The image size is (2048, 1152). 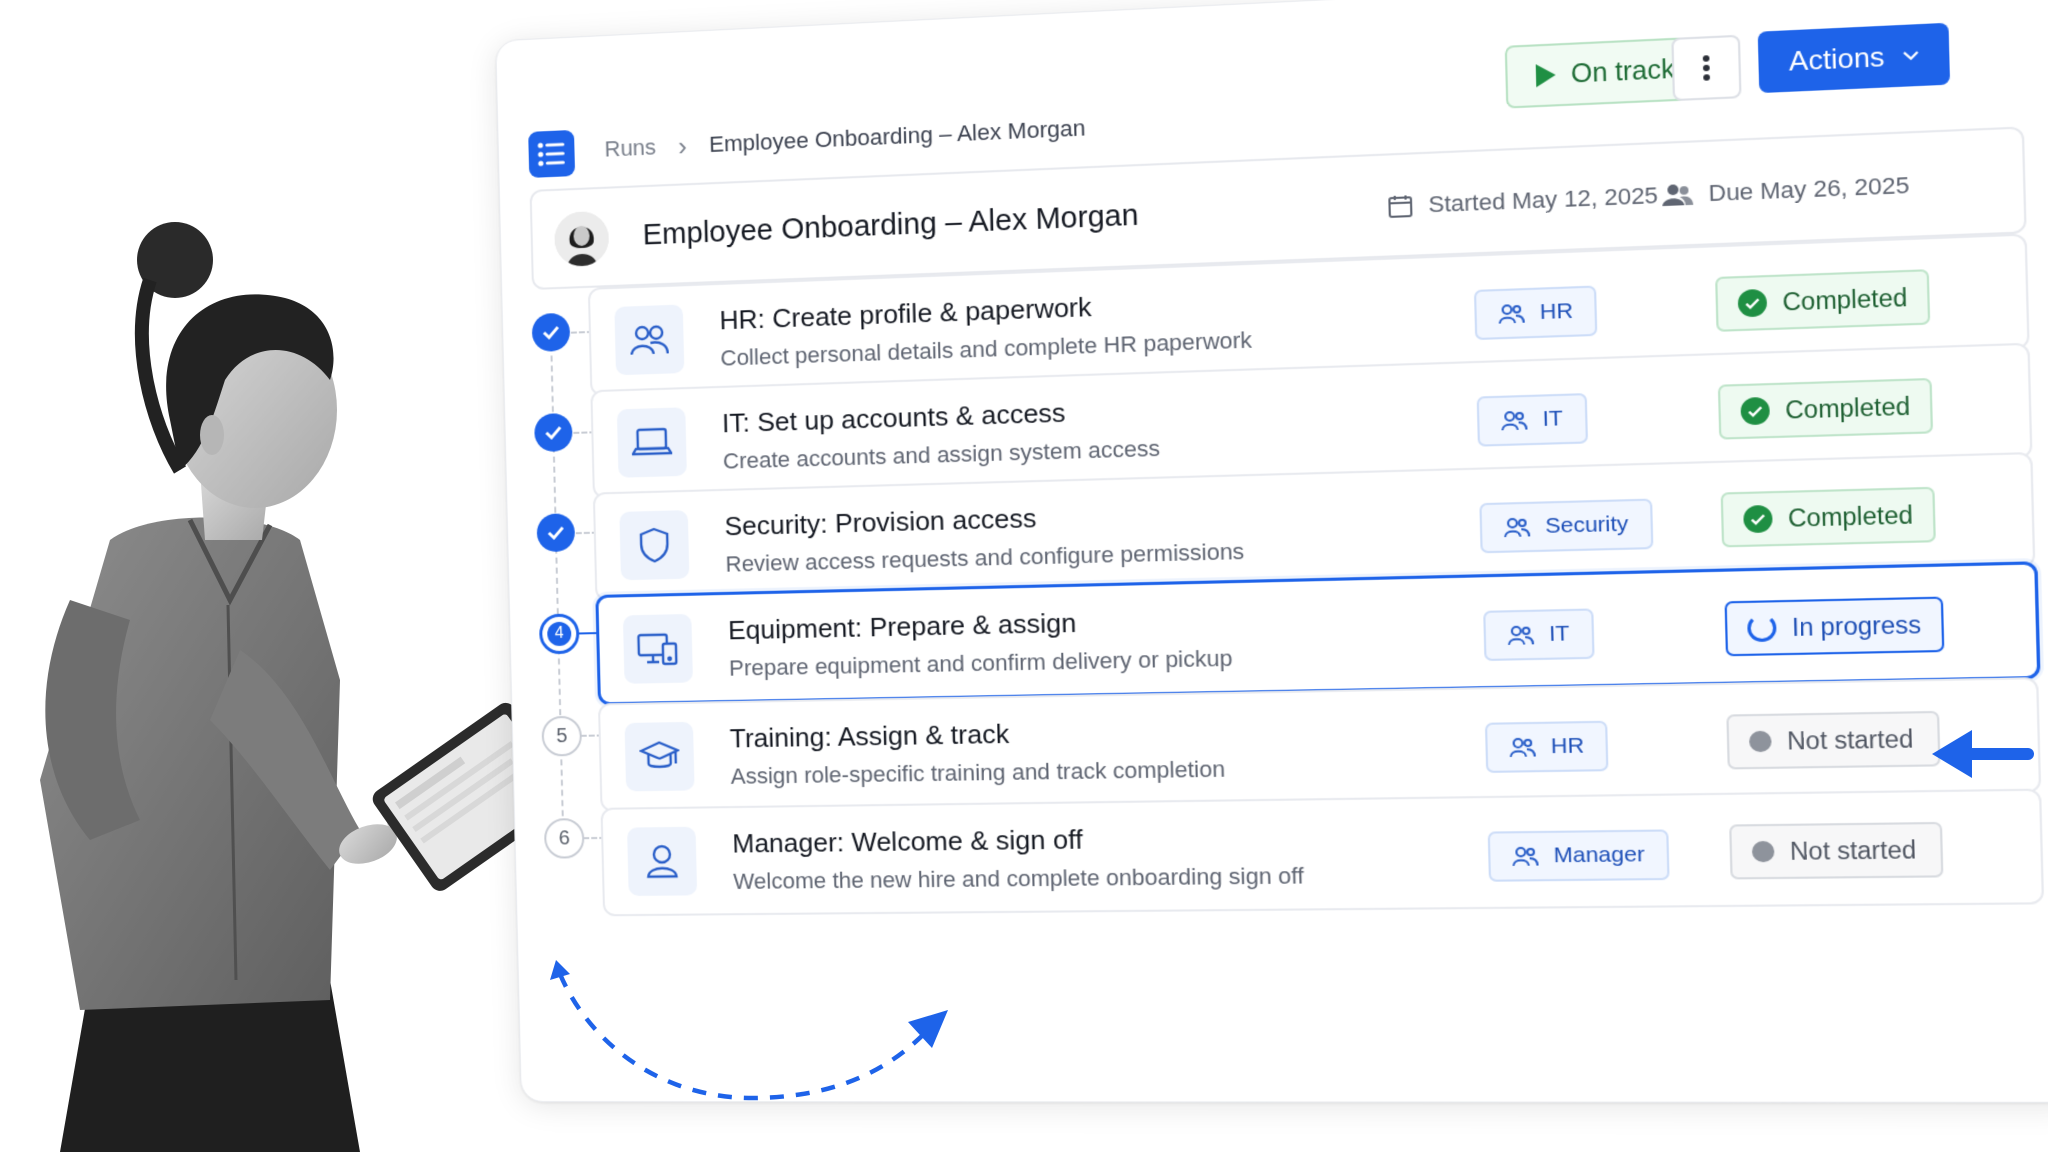 What do you see at coordinates (557, 591) in the screenshot?
I see `timeline-connector` at bounding box center [557, 591].